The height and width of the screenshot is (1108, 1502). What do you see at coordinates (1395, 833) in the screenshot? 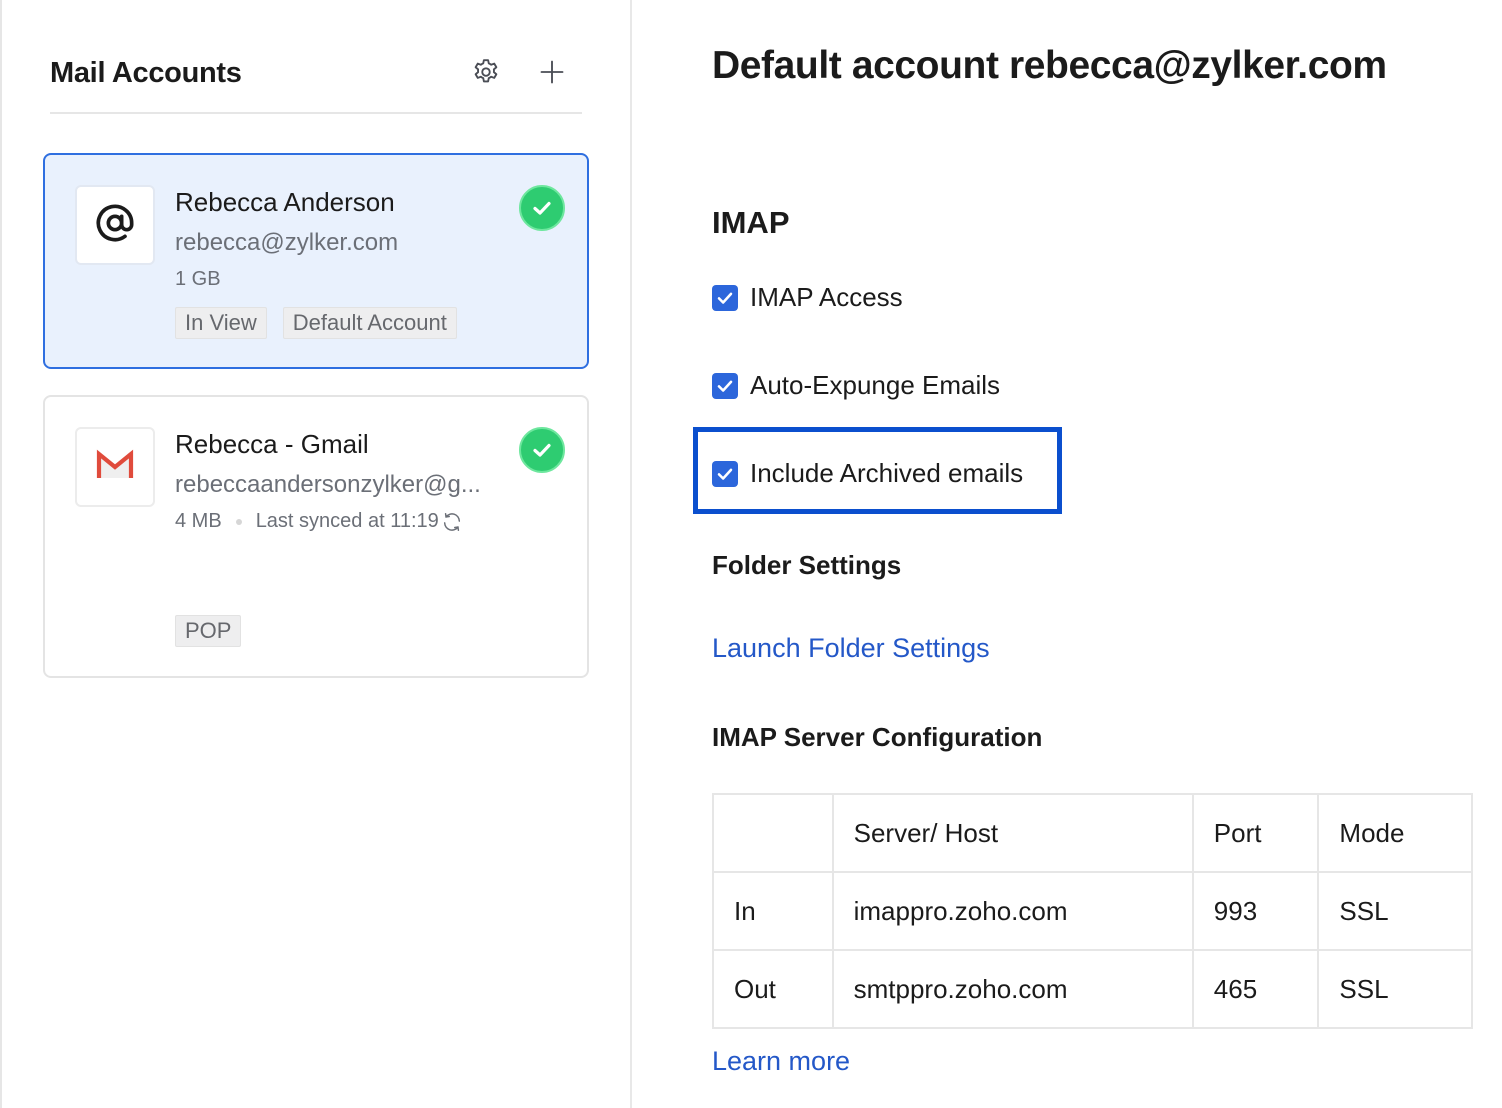
I see `column-header-mode: Mode` at bounding box center [1395, 833].